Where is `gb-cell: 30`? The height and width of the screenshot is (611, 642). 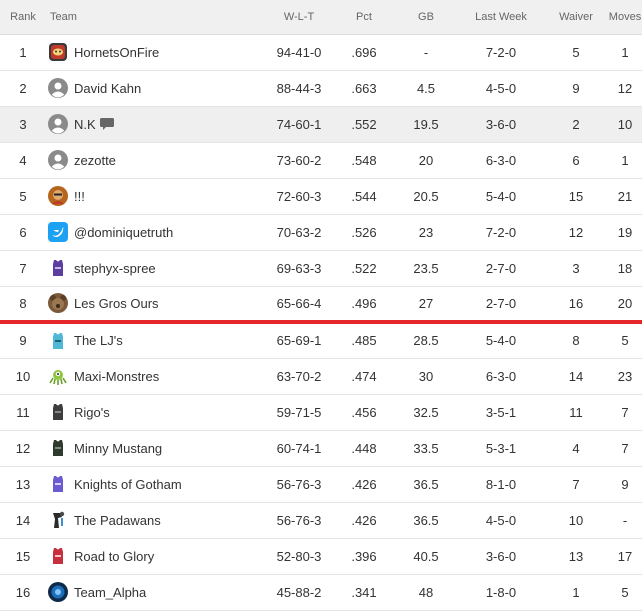 gb-cell: 30 is located at coordinates (426, 376).